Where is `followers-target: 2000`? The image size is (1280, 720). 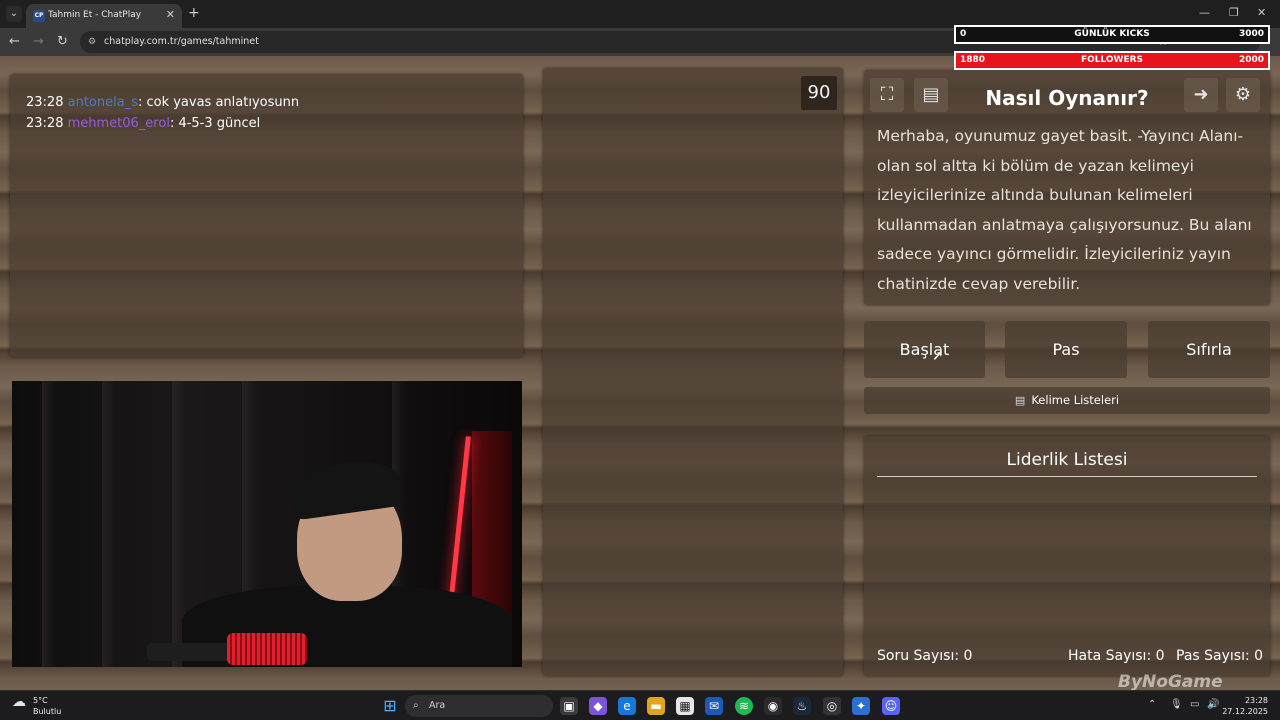
followers-target: 2000 is located at coordinates (1251, 60).